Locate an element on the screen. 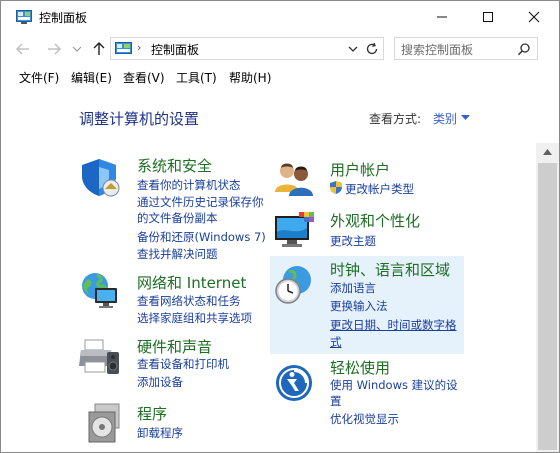 The width and height of the screenshot is (560, 453). control-panel-app-icon is located at coordinates (24, 17).